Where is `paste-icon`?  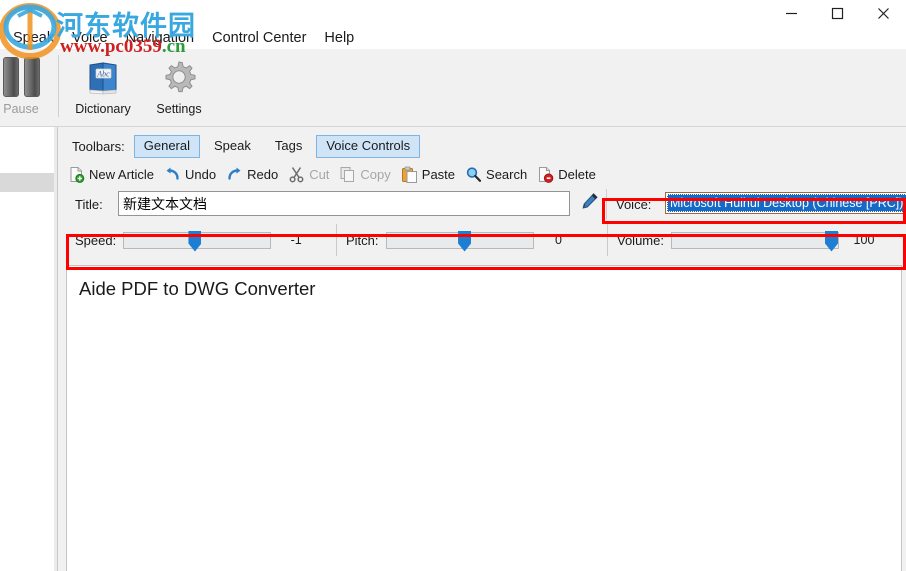 paste-icon is located at coordinates (409, 174).